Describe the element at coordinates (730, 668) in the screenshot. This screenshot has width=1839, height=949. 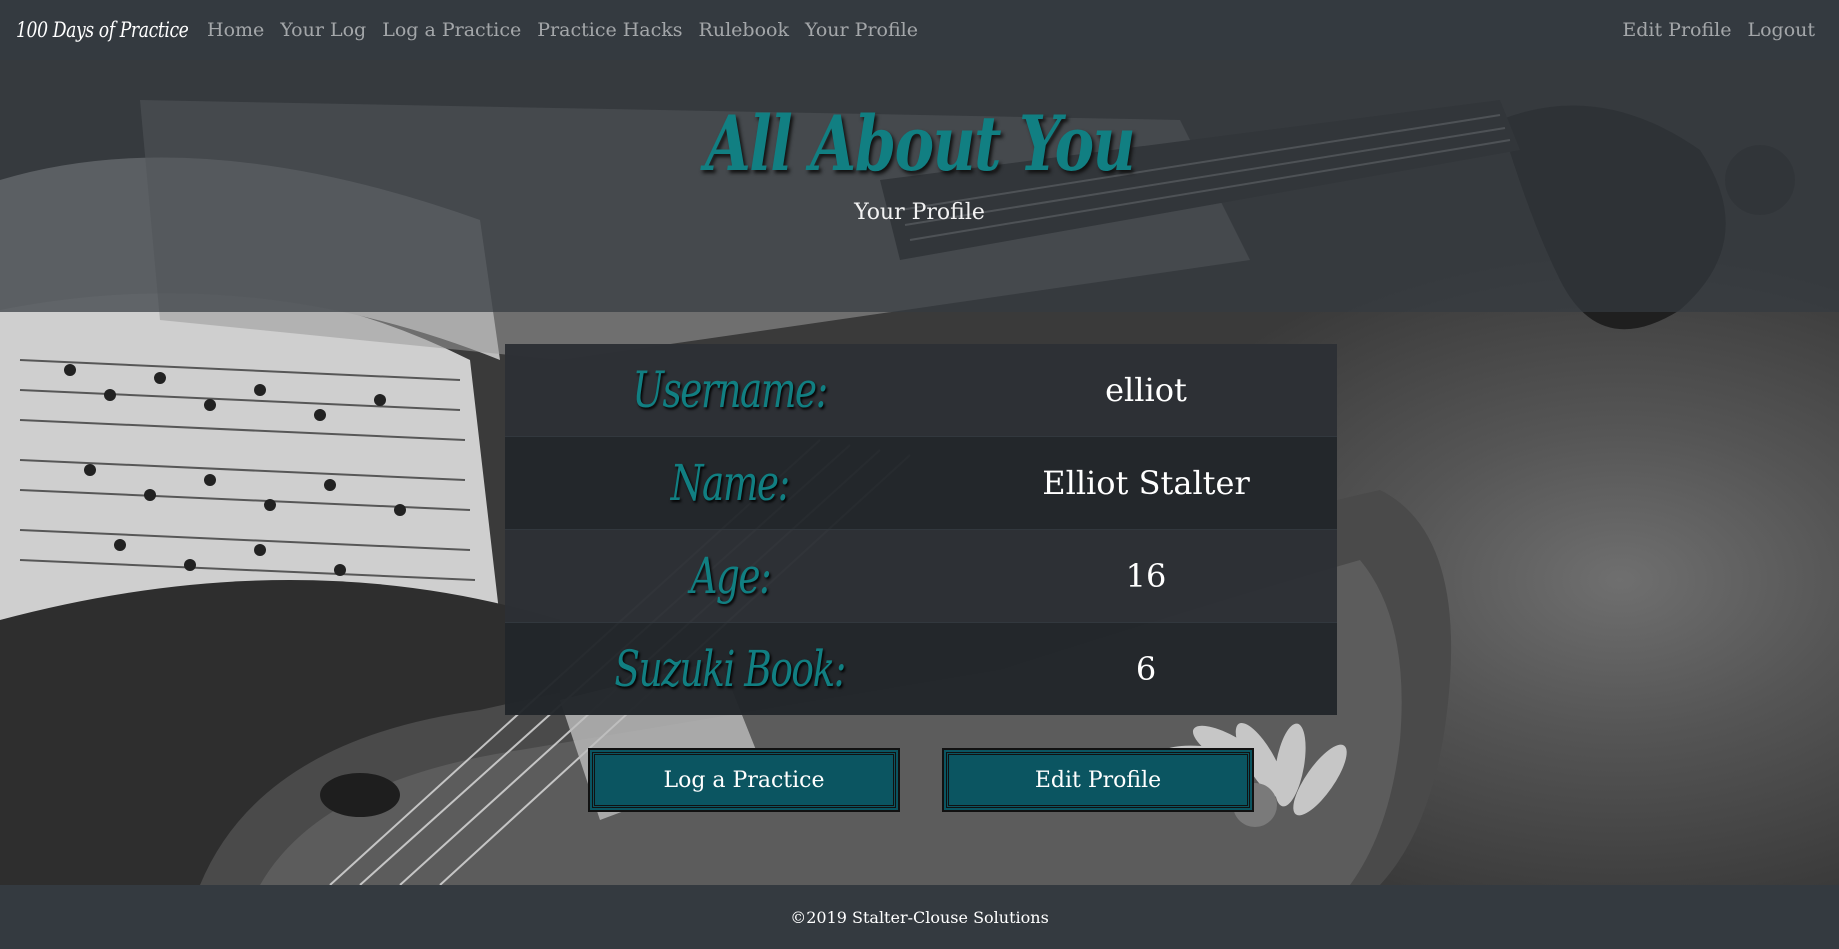
I see `suzuki-book-label: Suzuki Book:` at that location.